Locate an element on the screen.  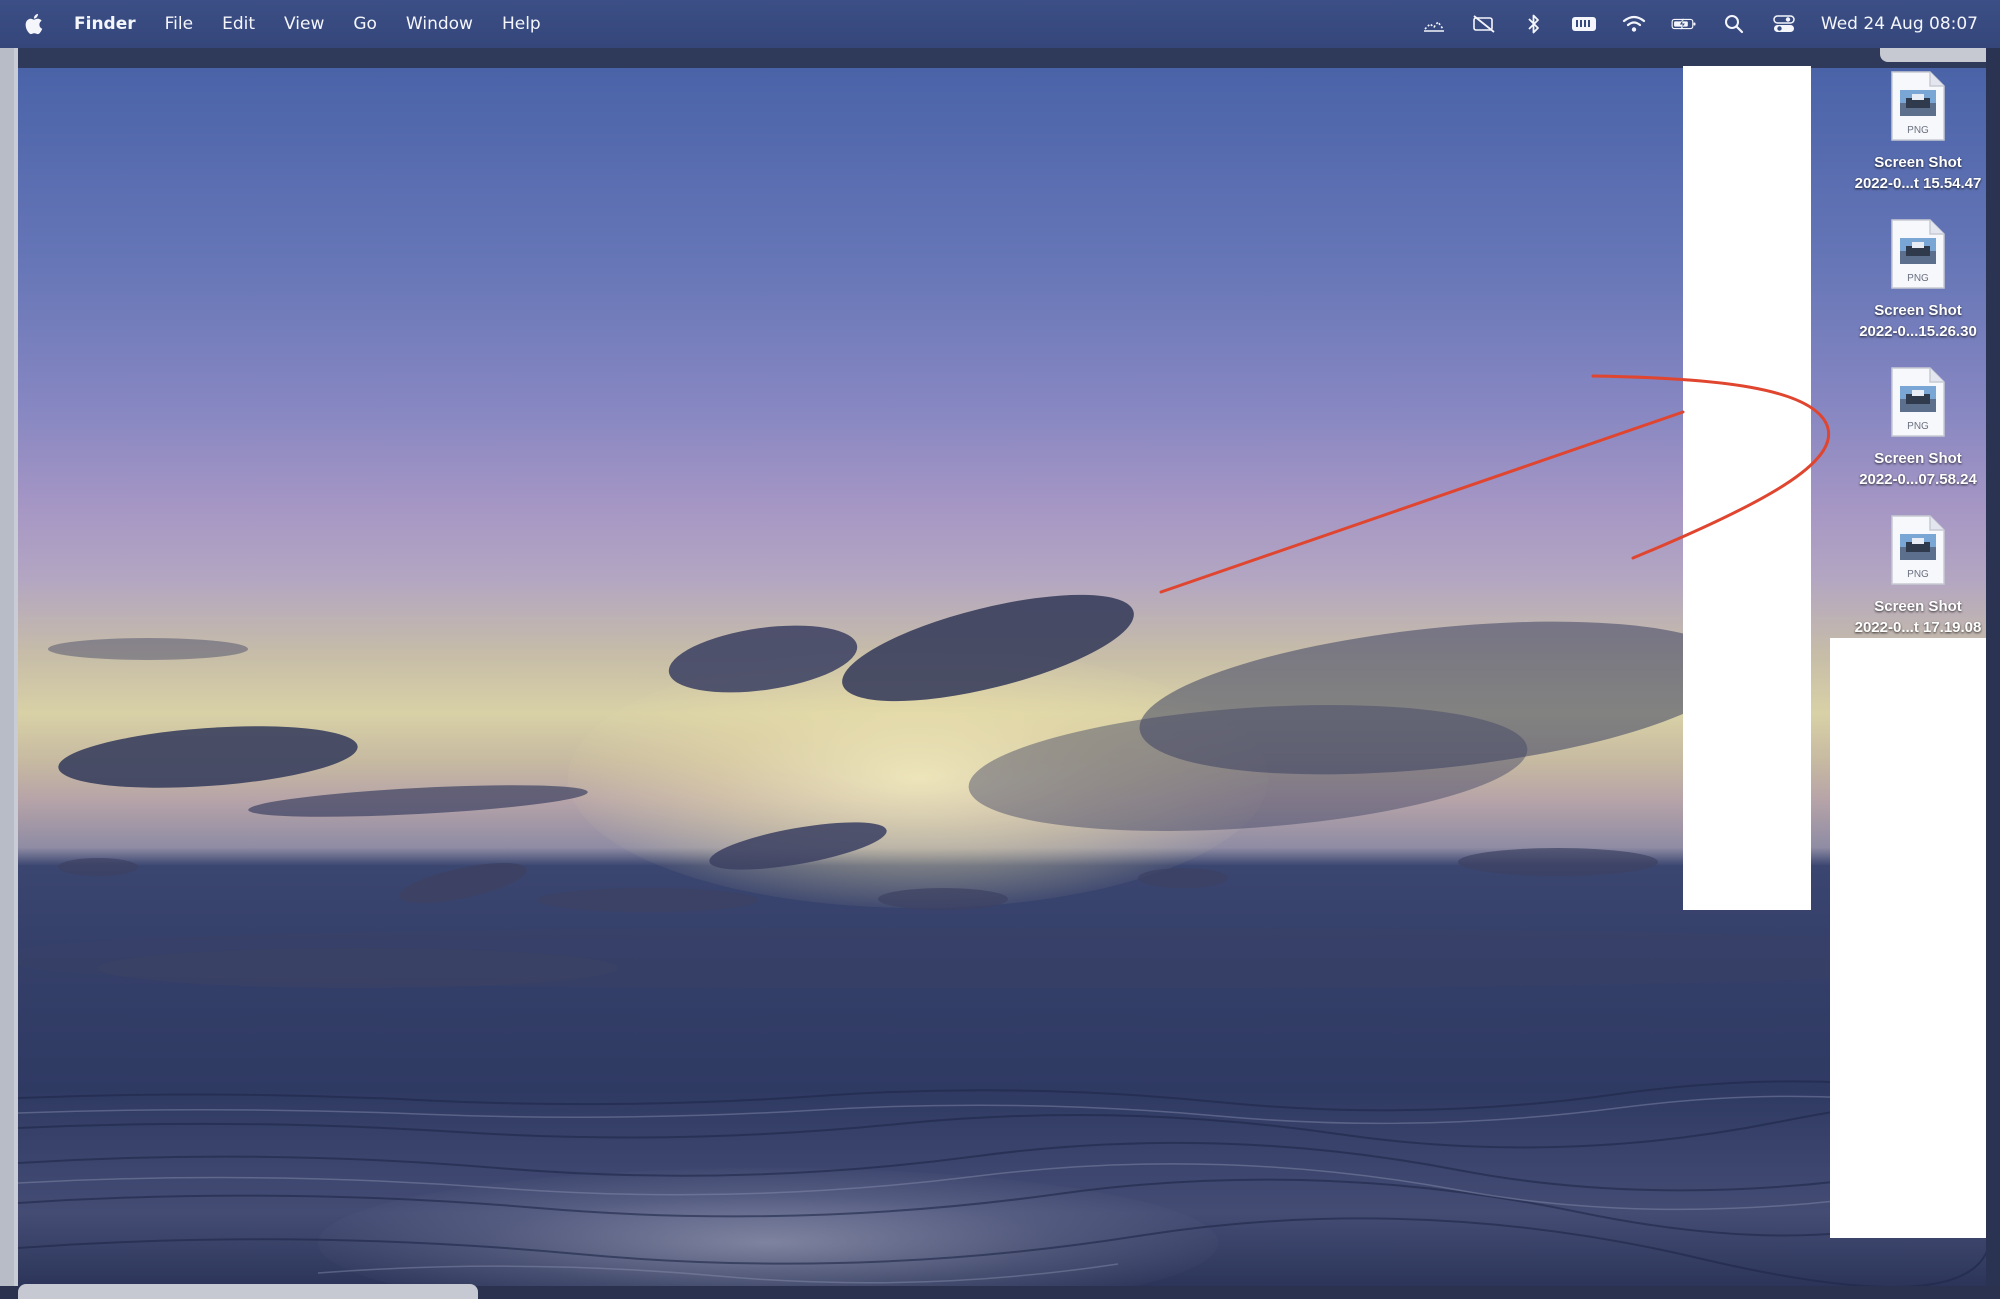
right-window-edge is located at coordinates (1993, 667).